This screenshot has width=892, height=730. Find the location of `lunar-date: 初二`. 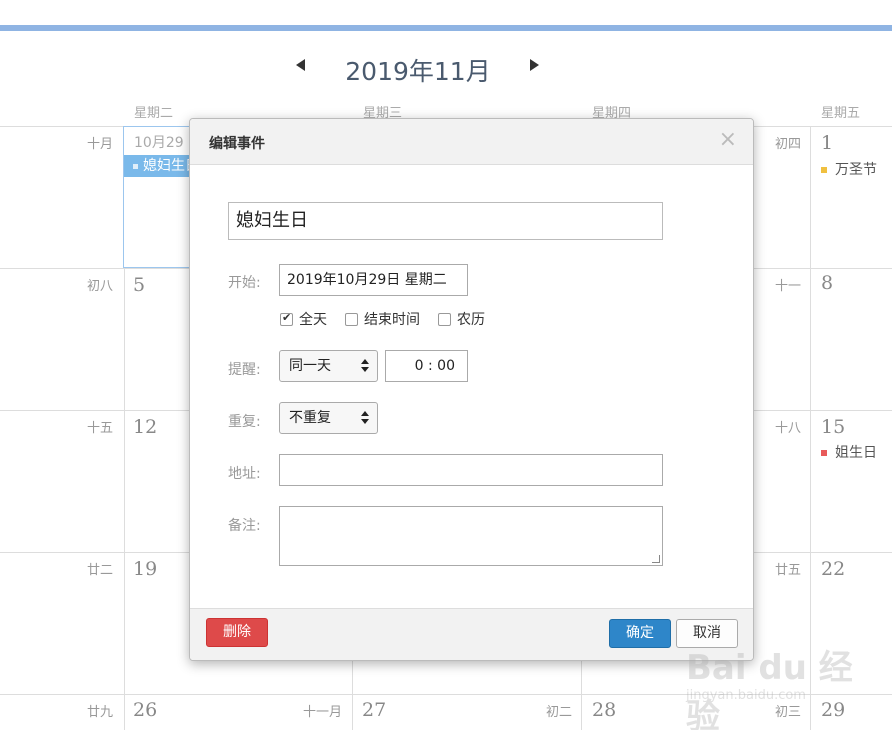

lunar-date: 初二 is located at coordinates (558, 712).